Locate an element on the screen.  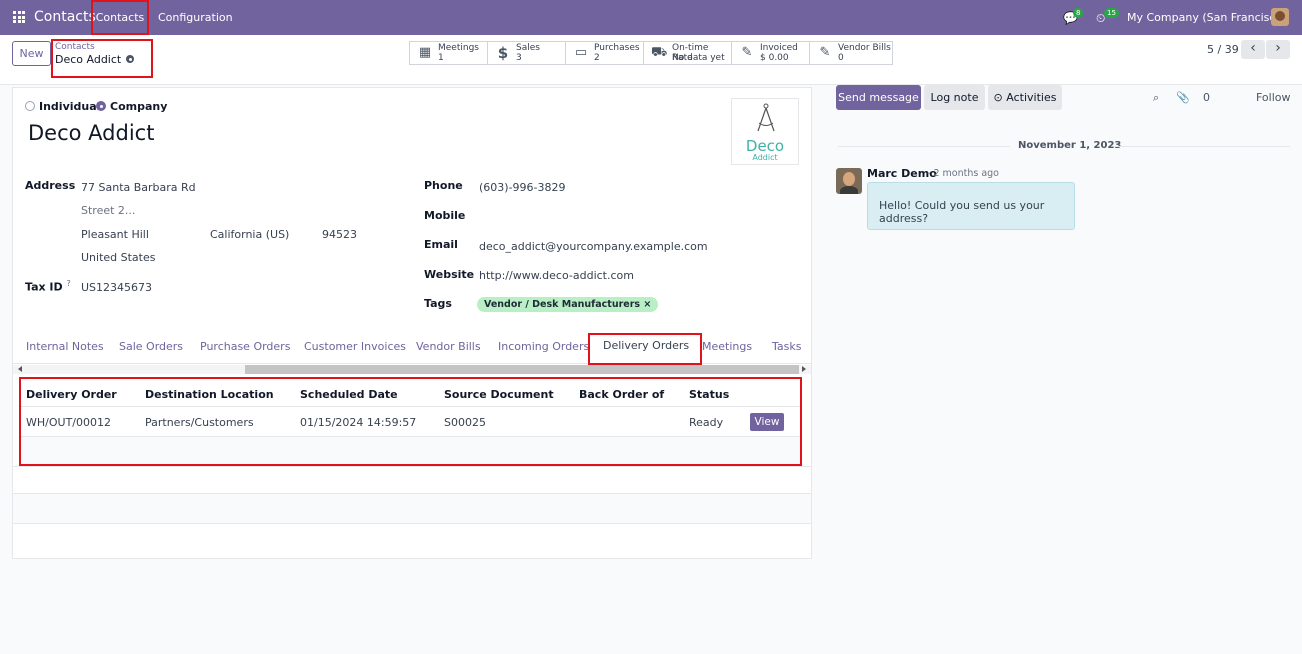
horizontal-scrollbar is located at coordinates (412, 369).